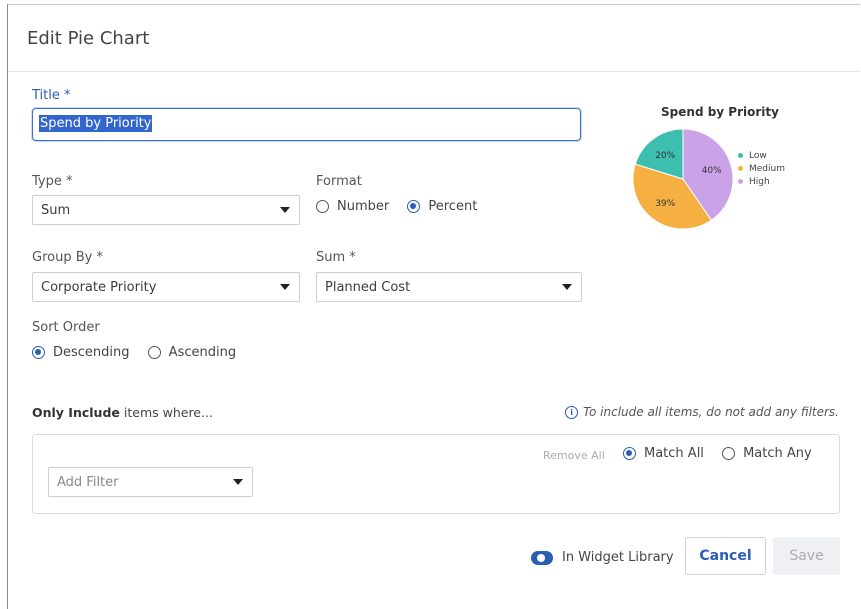 The image size is (861, 609). Describe the element at coordinates (777, 453) in the screenshot. I see `match-option-label: Match Any` at that location.